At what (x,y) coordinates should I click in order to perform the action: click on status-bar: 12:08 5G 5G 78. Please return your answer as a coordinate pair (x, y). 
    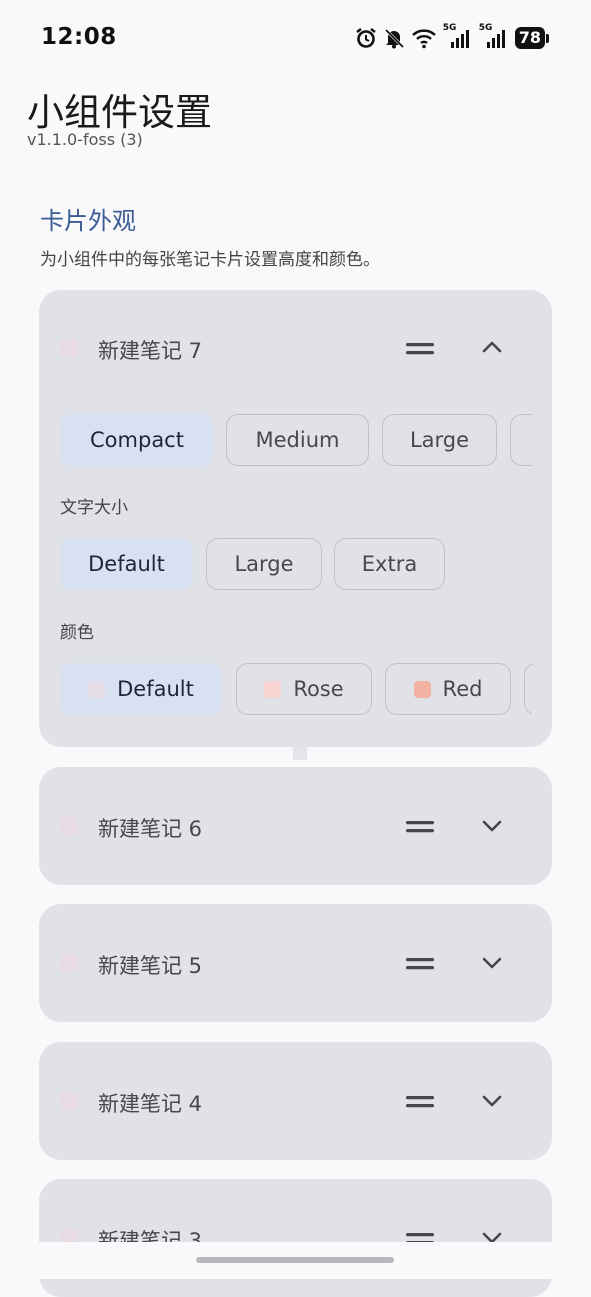
    Looking at the image, I should click on (295, 38).